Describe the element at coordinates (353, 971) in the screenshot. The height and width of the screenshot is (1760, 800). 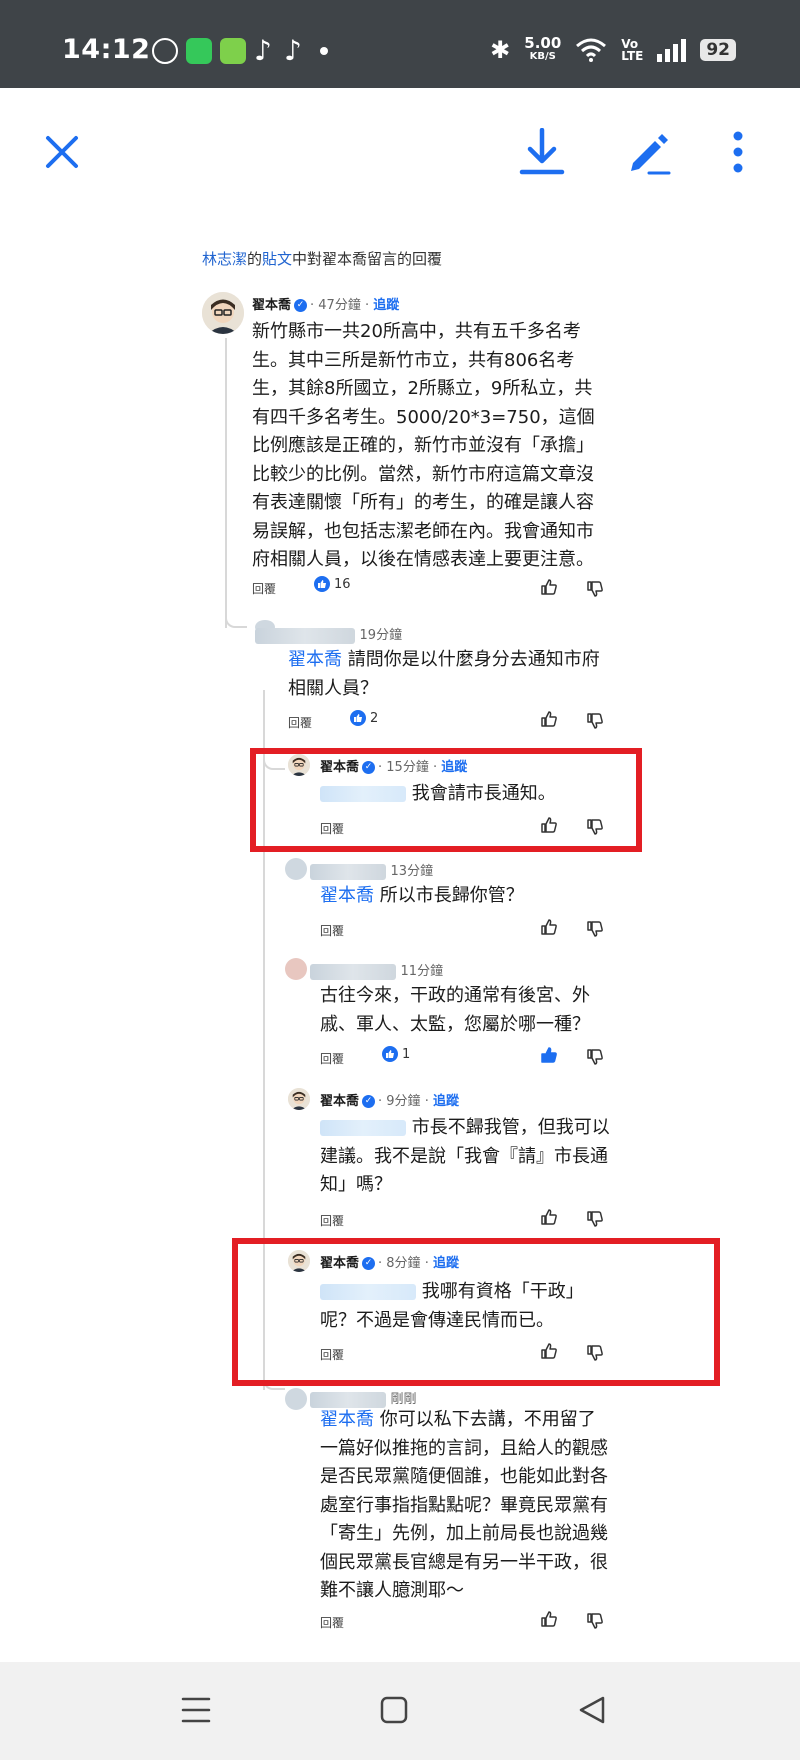
I see `blurred-username` at that location.